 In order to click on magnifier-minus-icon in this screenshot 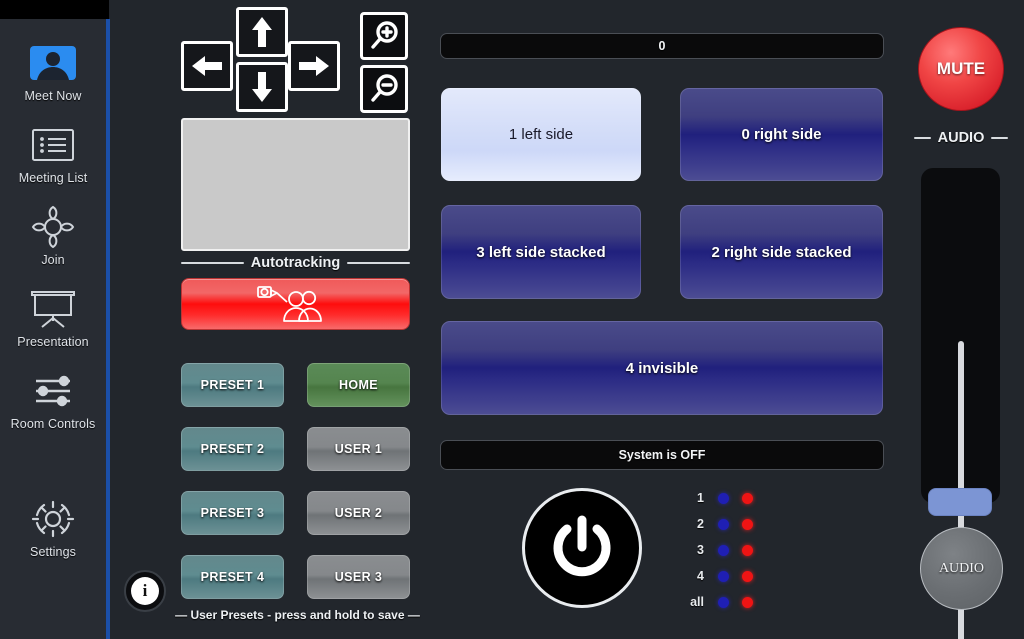, I will do `click(384, 88)`.